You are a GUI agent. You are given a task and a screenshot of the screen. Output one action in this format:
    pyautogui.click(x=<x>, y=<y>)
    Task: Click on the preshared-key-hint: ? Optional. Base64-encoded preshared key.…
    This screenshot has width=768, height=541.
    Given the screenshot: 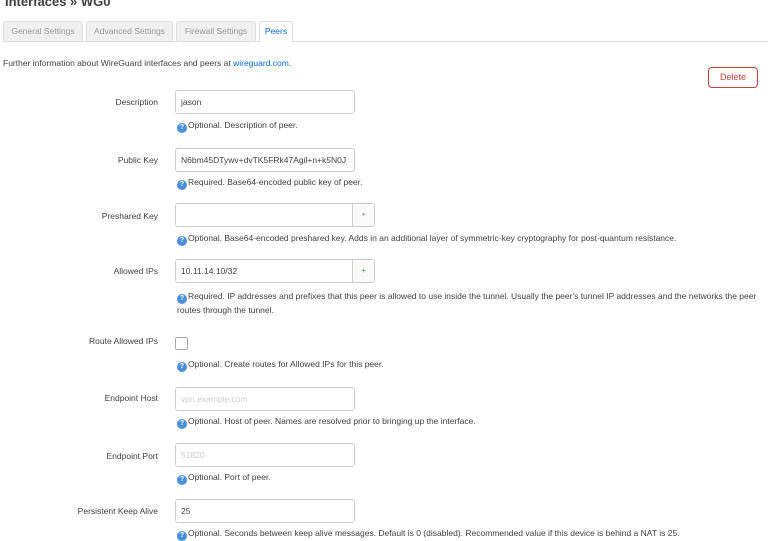 What is the action you would take?
    pyautogui.click(x=426, y=239)
    